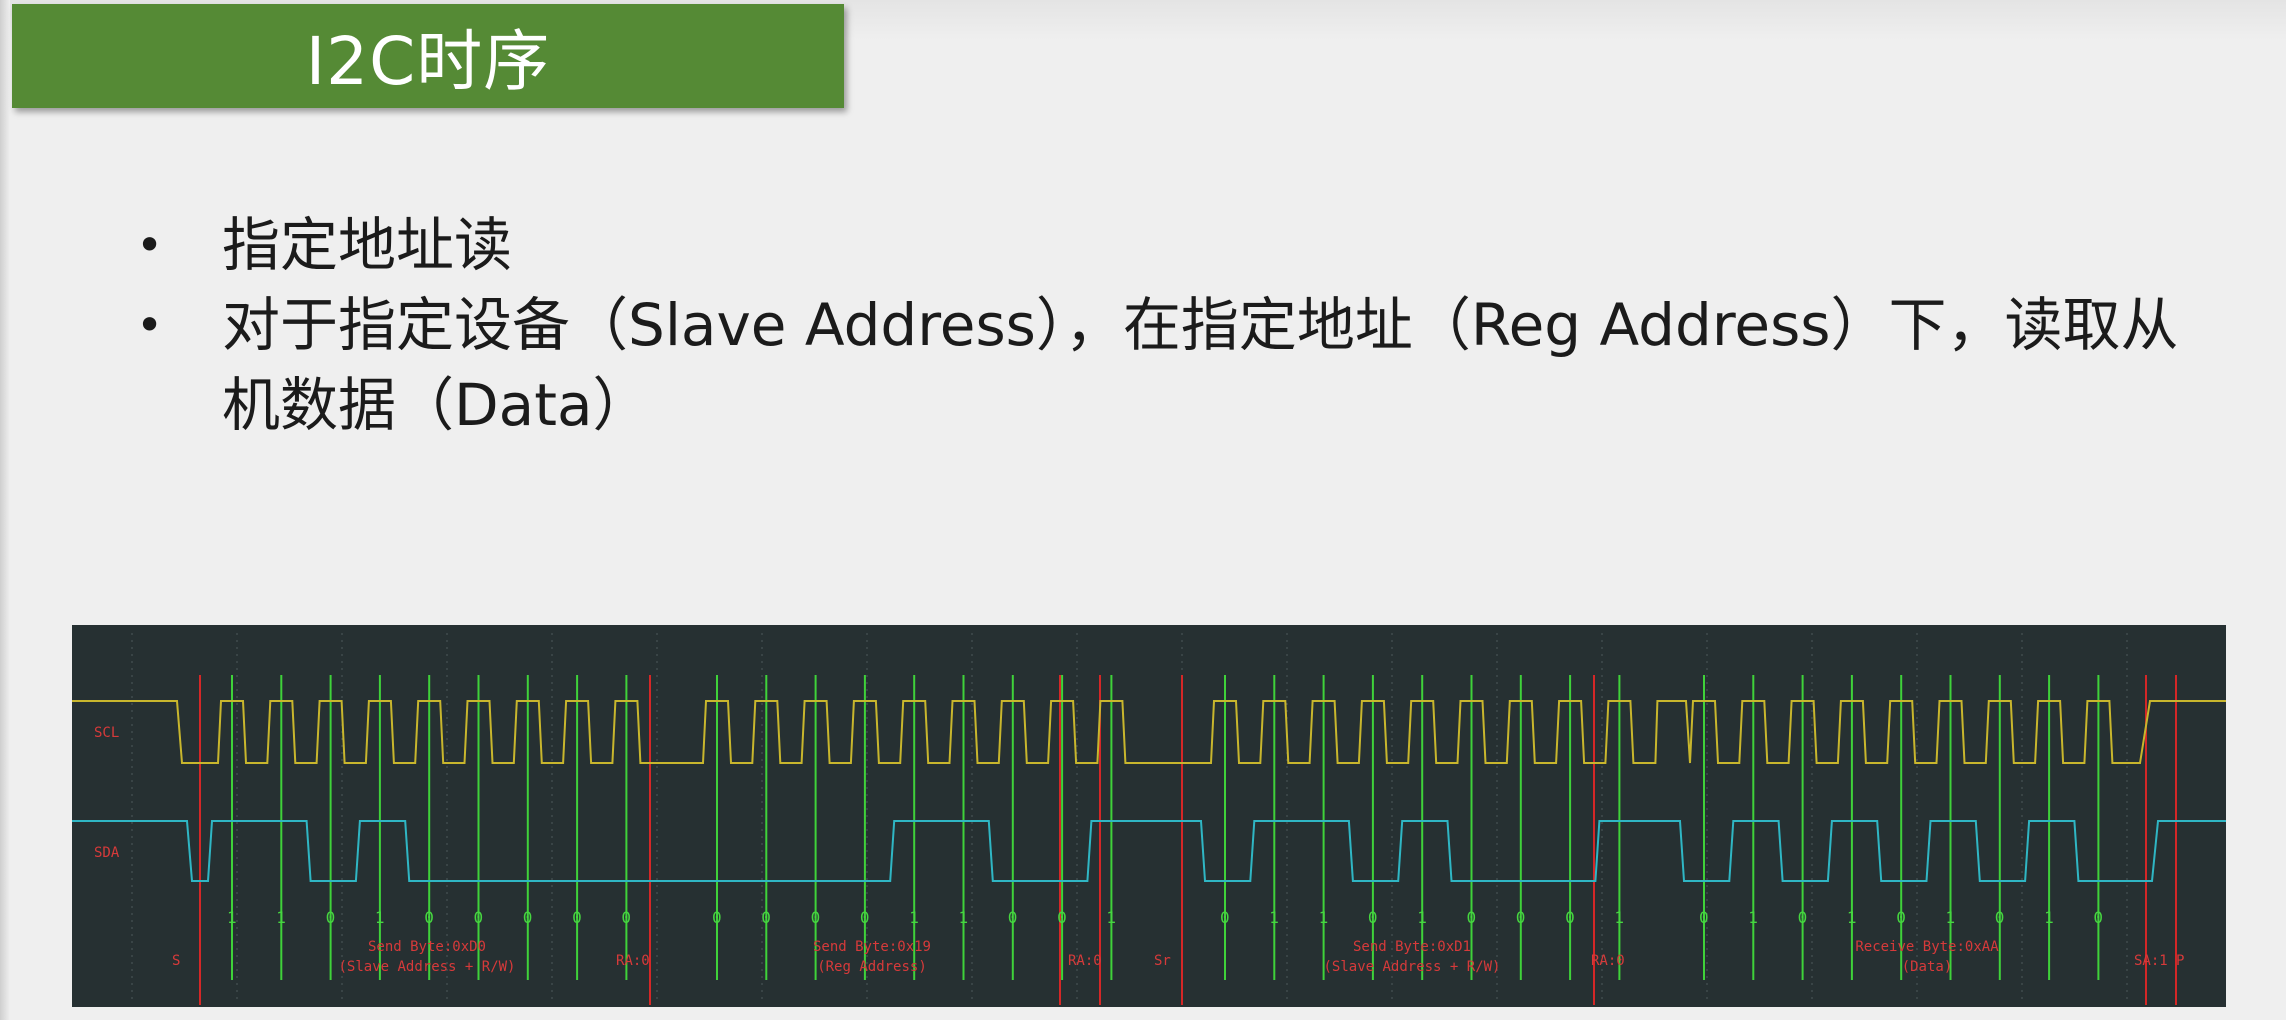  Describe the element at coordinates (2151, 961) in the screenshot. I see `segment-tag: SA:1` at that location.